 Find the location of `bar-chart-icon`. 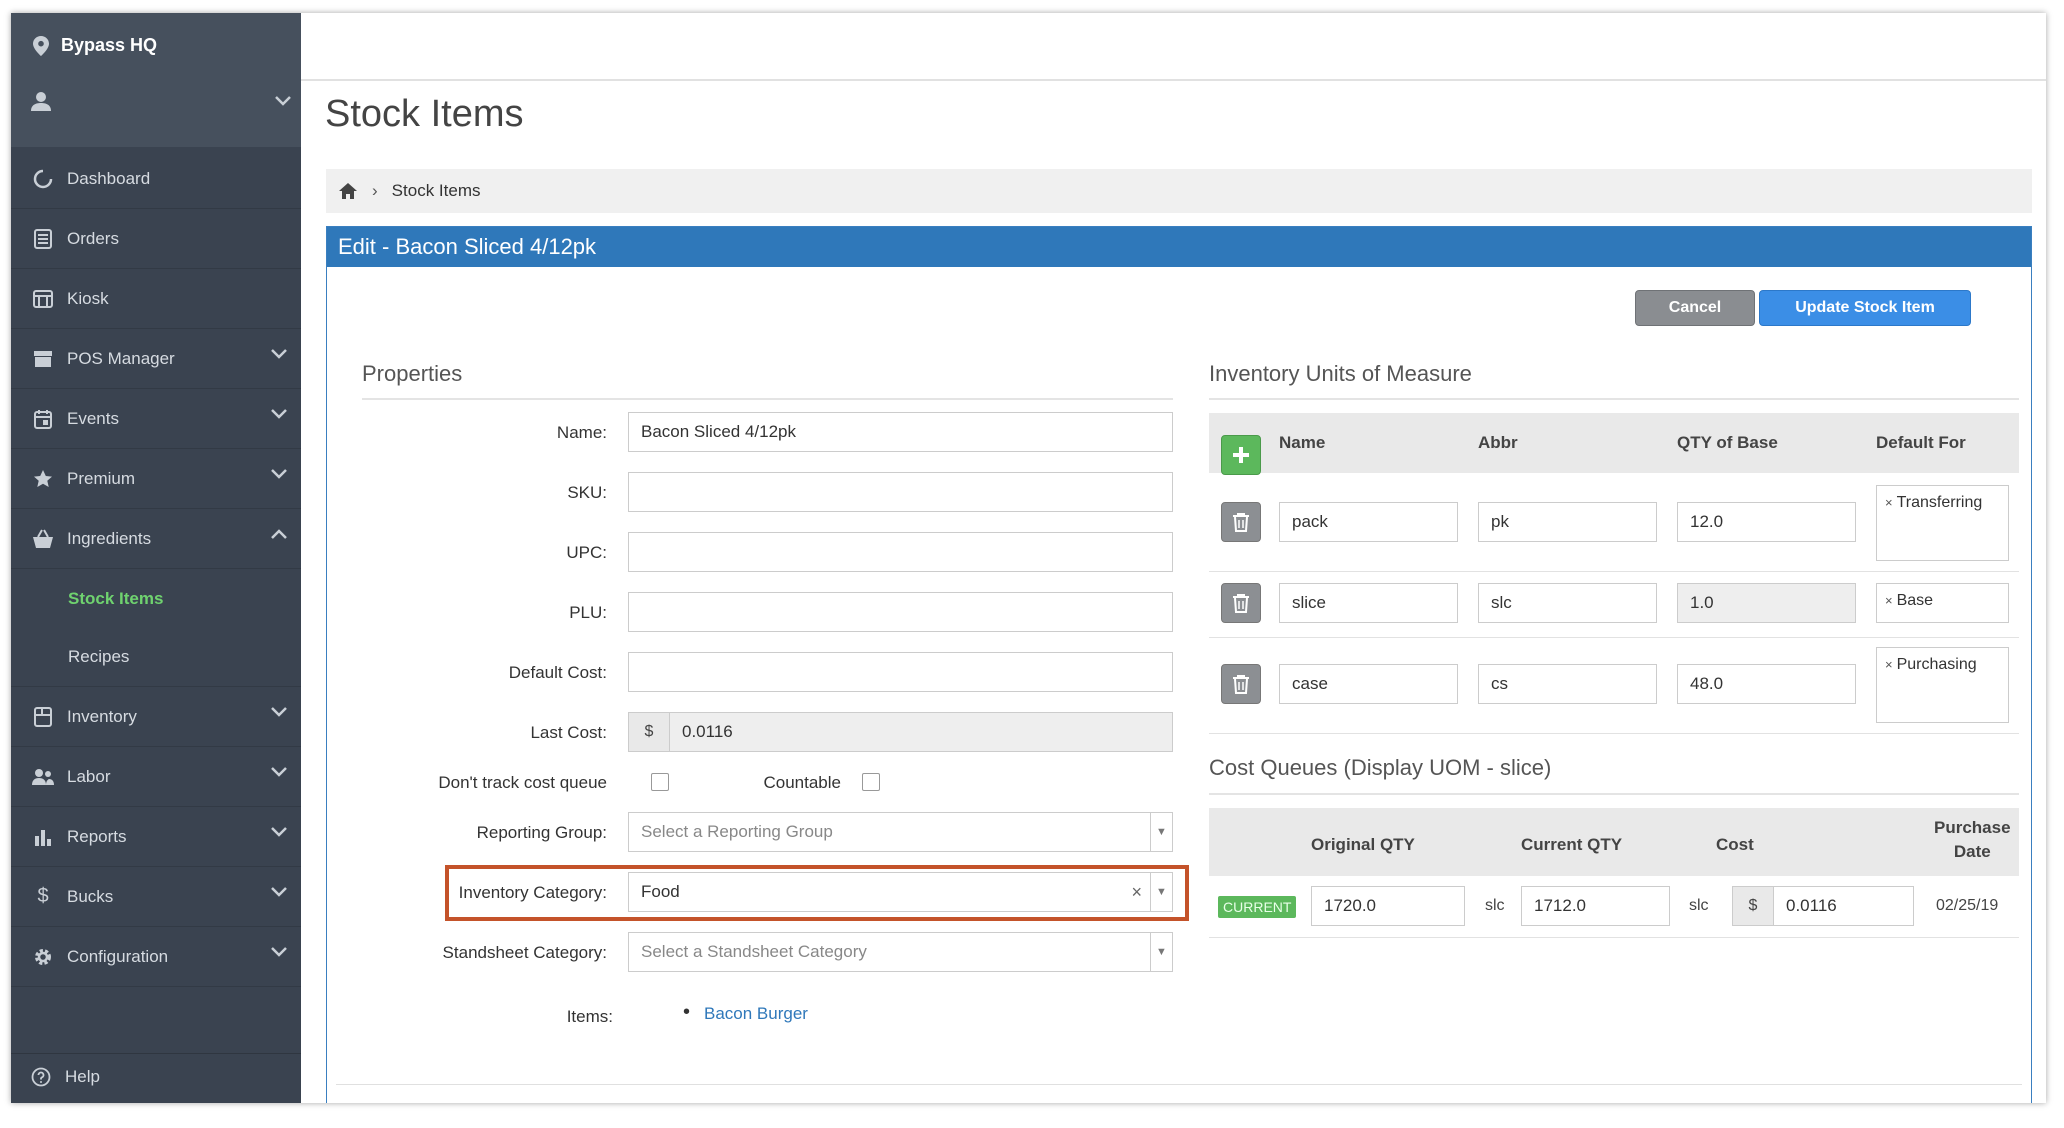

bar-chart-icon is located at coordinates (43, 837).